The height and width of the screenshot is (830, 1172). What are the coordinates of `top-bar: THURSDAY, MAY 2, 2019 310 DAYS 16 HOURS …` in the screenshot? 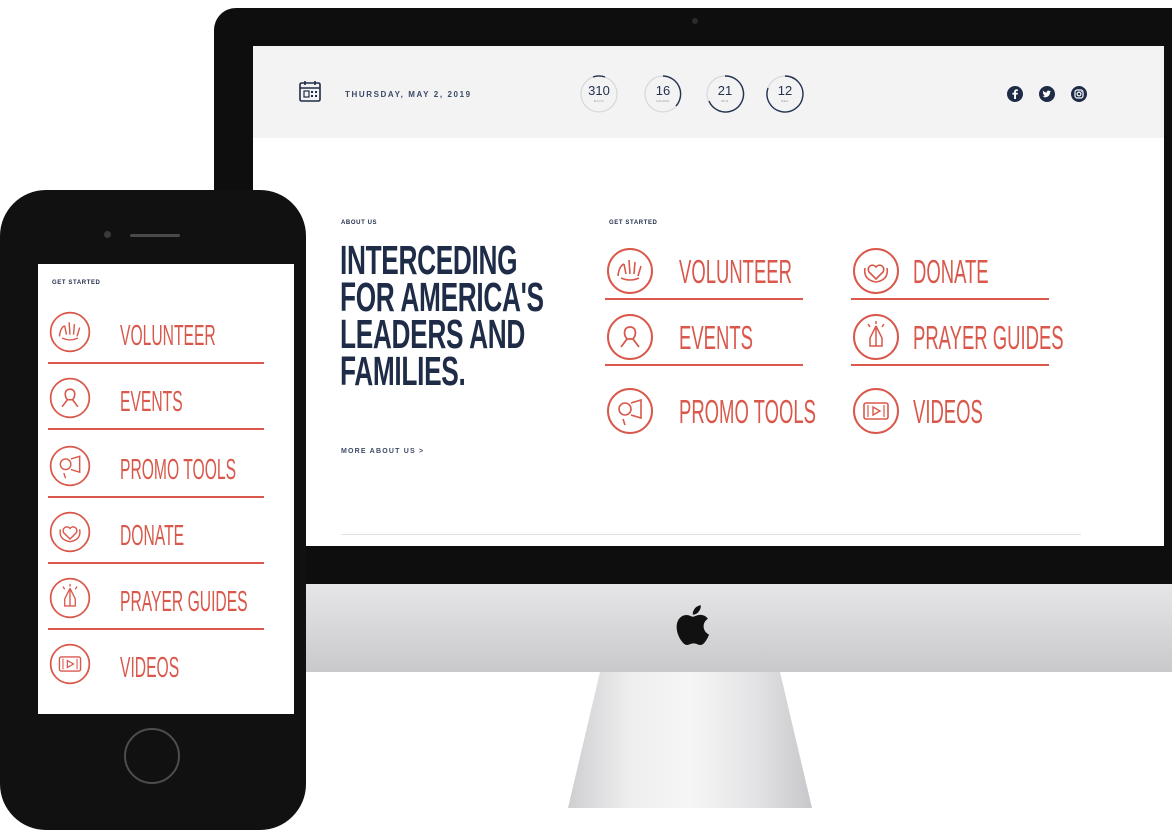 It's located at (708, 92).